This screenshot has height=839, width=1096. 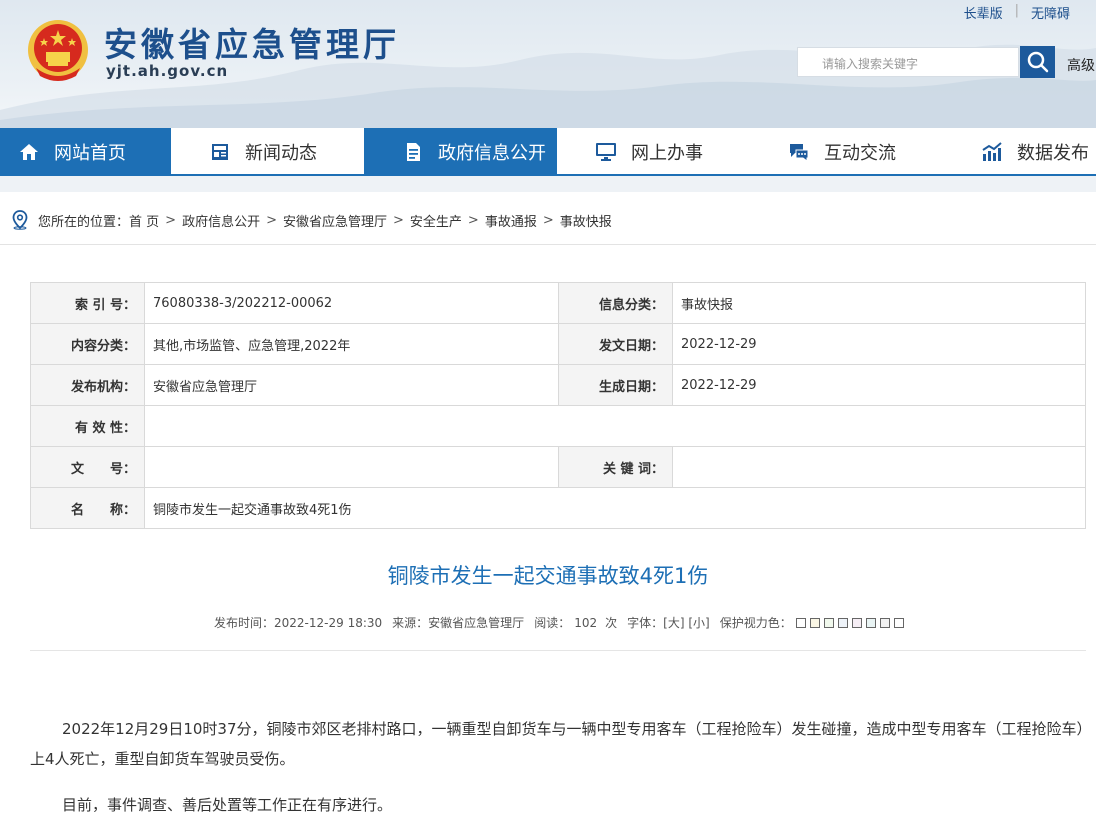 What do you see at coordinates (673, 622) in the screenshot?
I see `font-large-button: [大]` at bounding box center [673, 622].